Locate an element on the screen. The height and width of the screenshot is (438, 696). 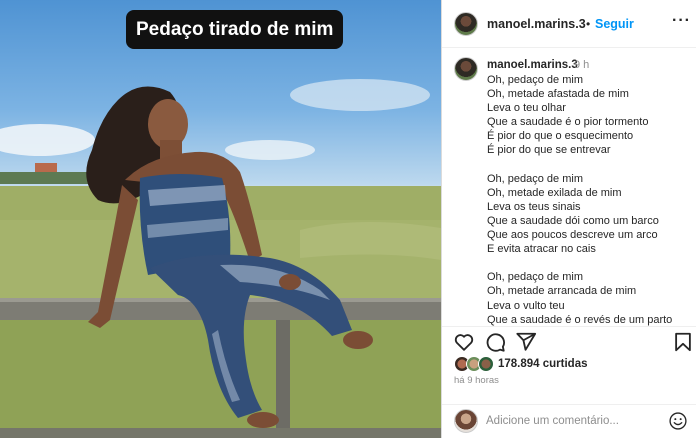
likers-avatars is located at coordinates (476, 364).